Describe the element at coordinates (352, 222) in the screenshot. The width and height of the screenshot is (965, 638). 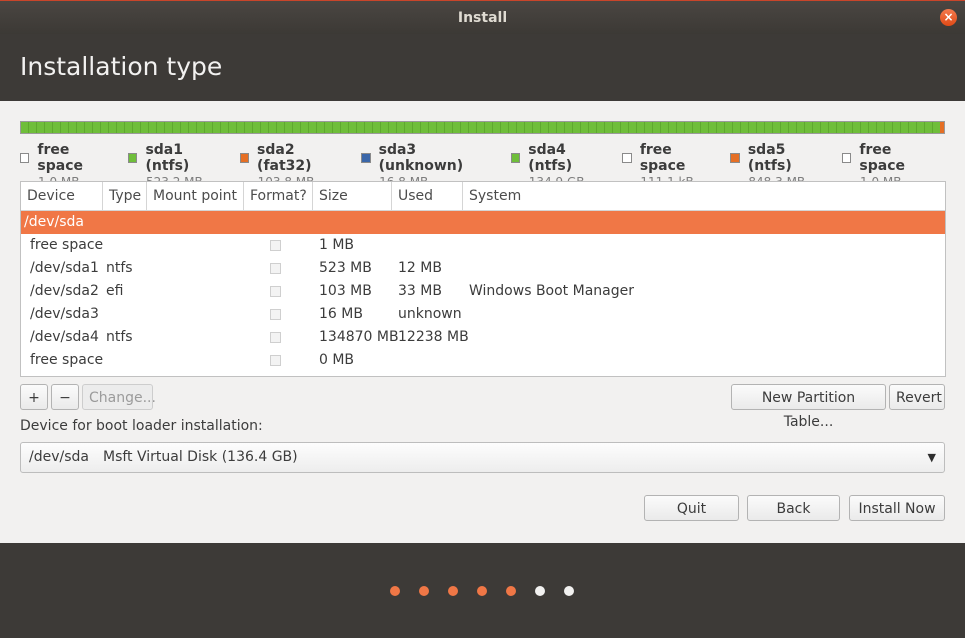
I see `cell-size` at that location.